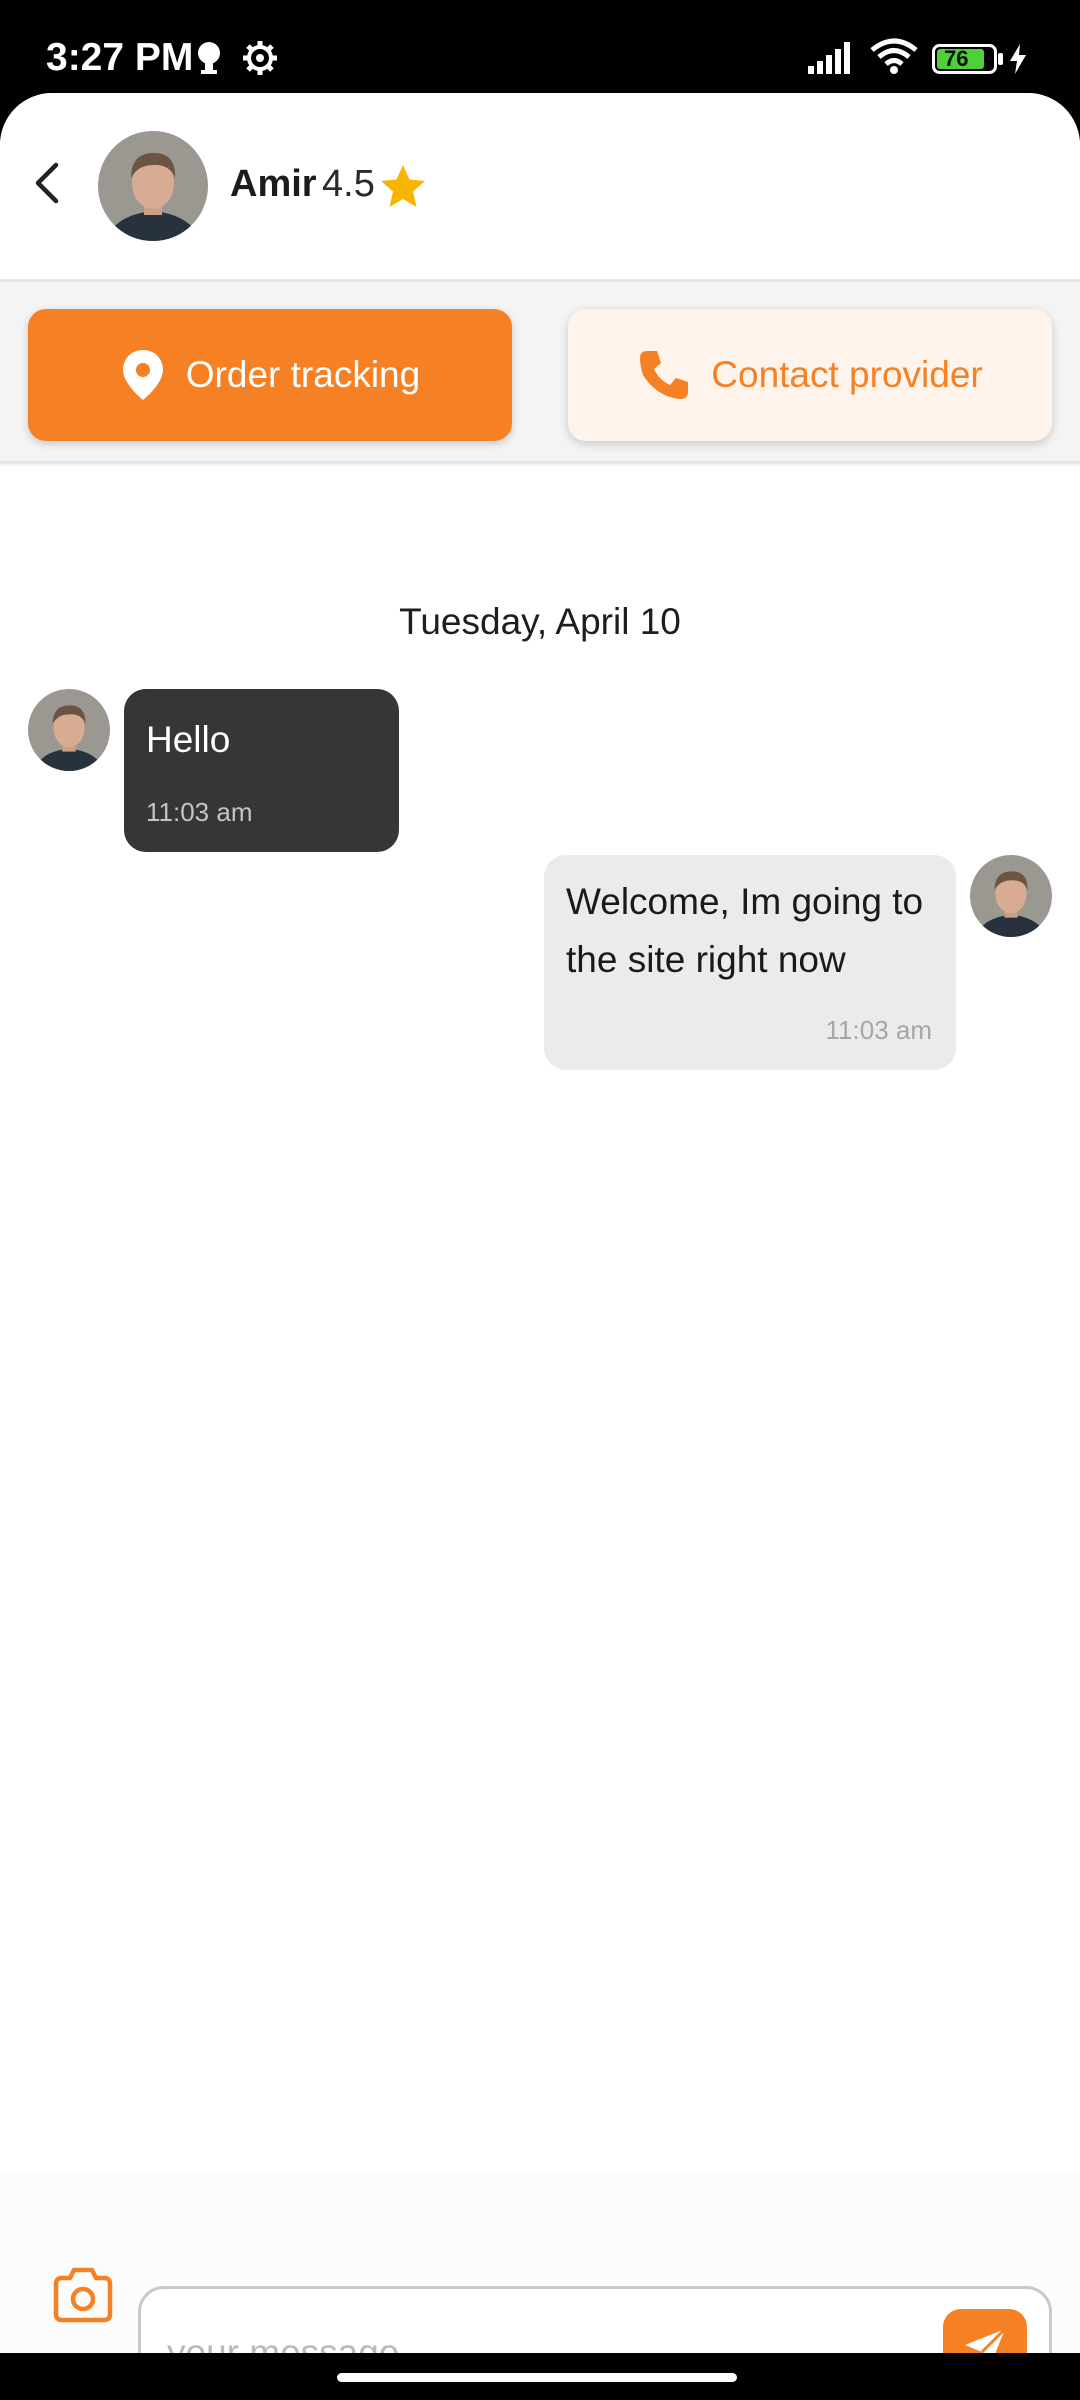  I want to click on message-input-container, so click(595, 2319).